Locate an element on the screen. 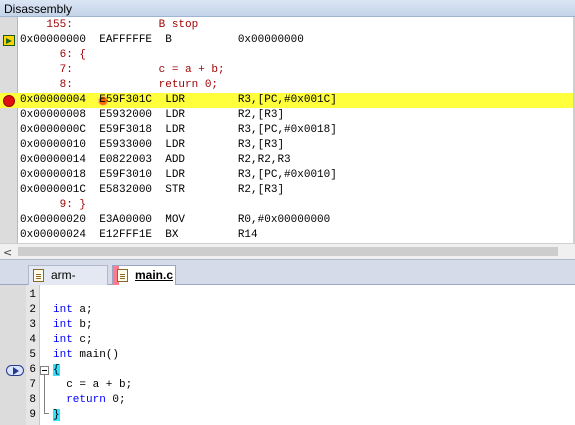 The image size is (575, 425). disassembly-instruction-line: 0x00000020 E3A00000 MOV R0,#0x00000000 is located at coordinates (286, 220).